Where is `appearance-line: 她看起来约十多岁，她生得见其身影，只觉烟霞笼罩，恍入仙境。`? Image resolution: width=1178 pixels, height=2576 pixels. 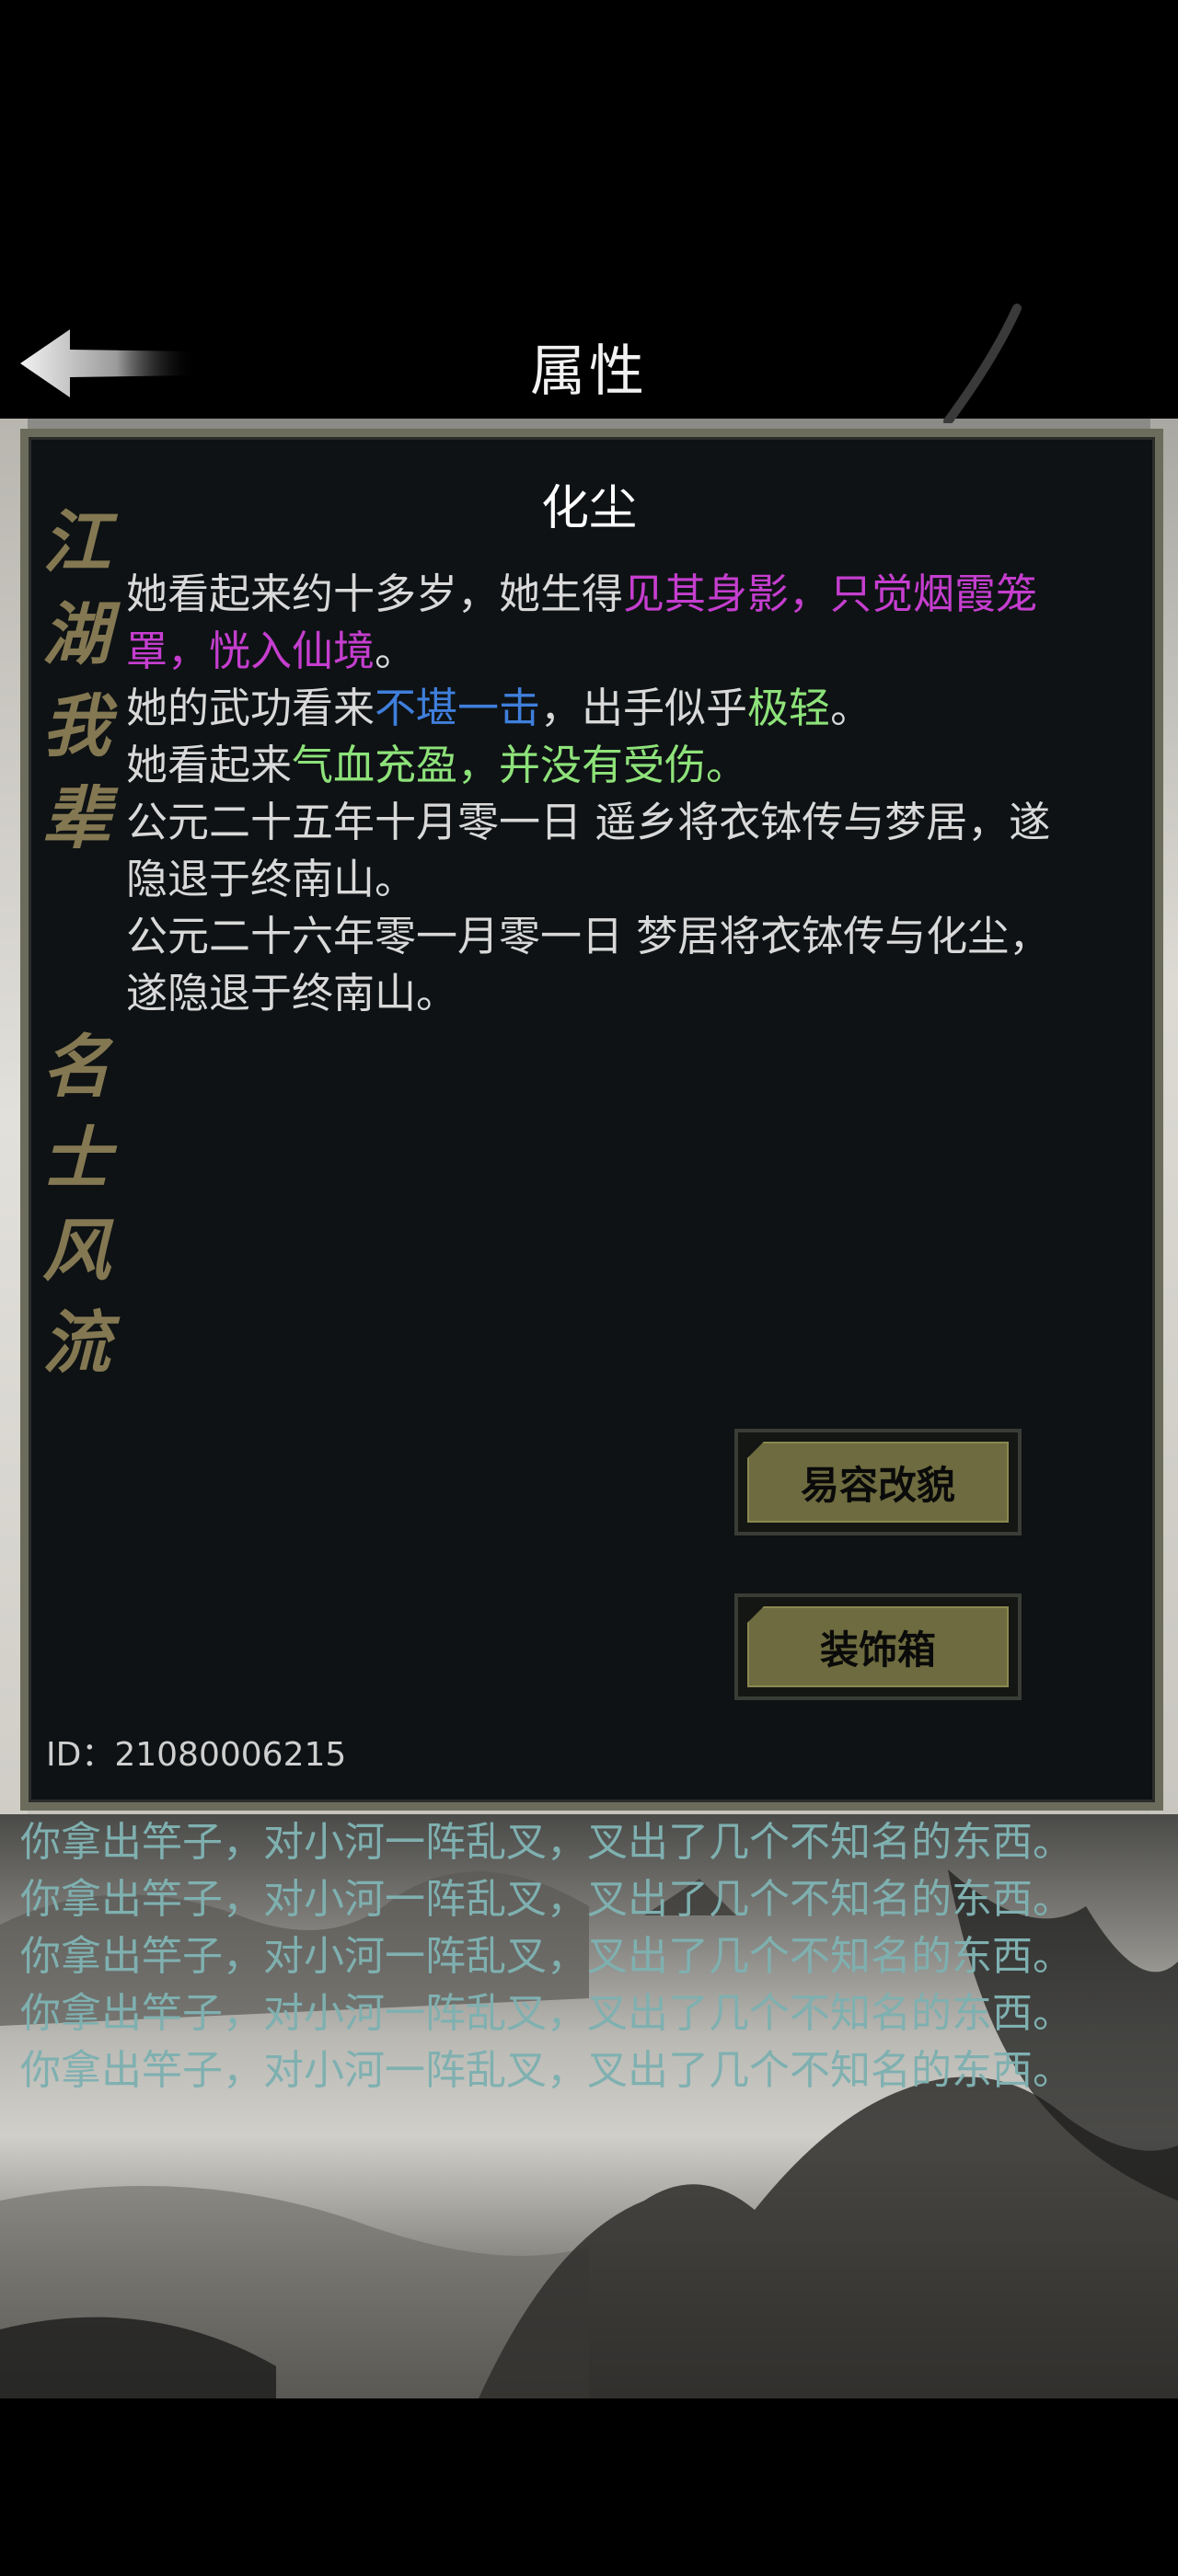 appearance-line: 她看起来约十多岁，她生得见其身影，只觉烟霞笼罩，恍入仙境。 is located at coordinates (591, 623).